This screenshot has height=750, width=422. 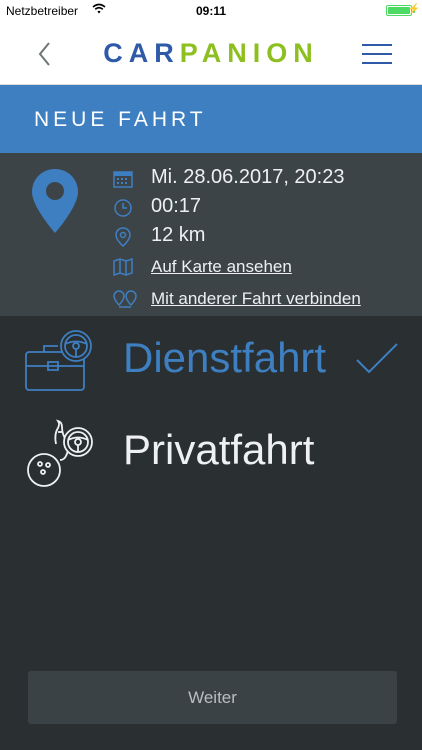 What do you see at coordinates (141, 53) in the screenshot?
I see `brand-car-text: CAR` at bounding box center [141, 53].